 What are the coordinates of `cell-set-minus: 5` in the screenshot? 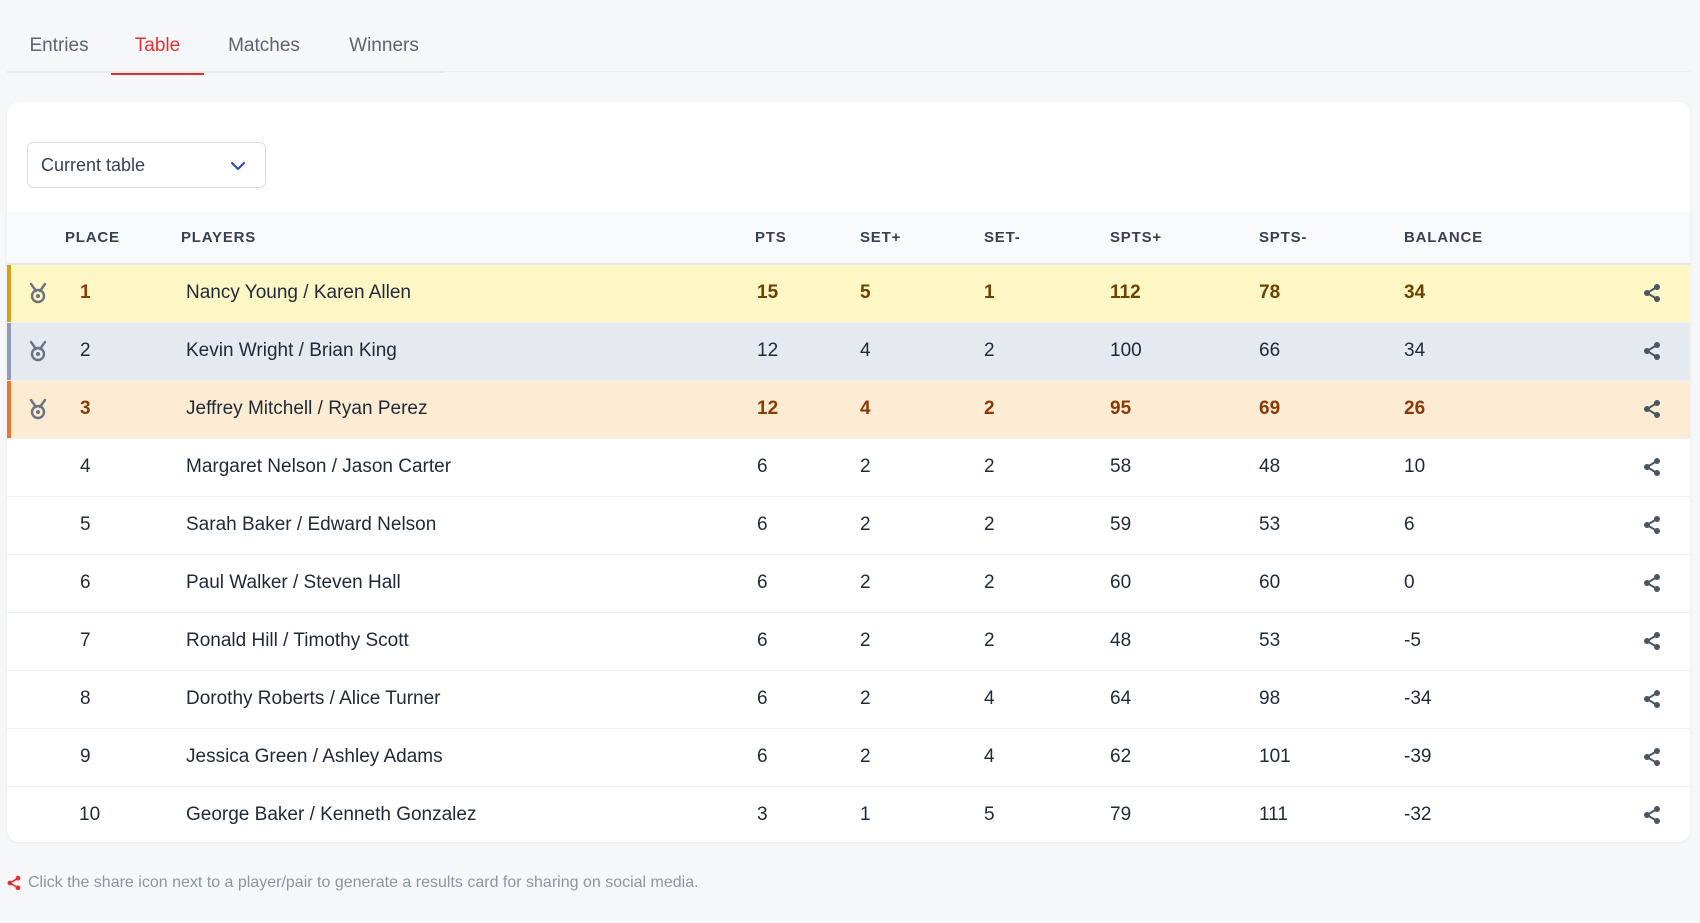 It's located at (989, 815).